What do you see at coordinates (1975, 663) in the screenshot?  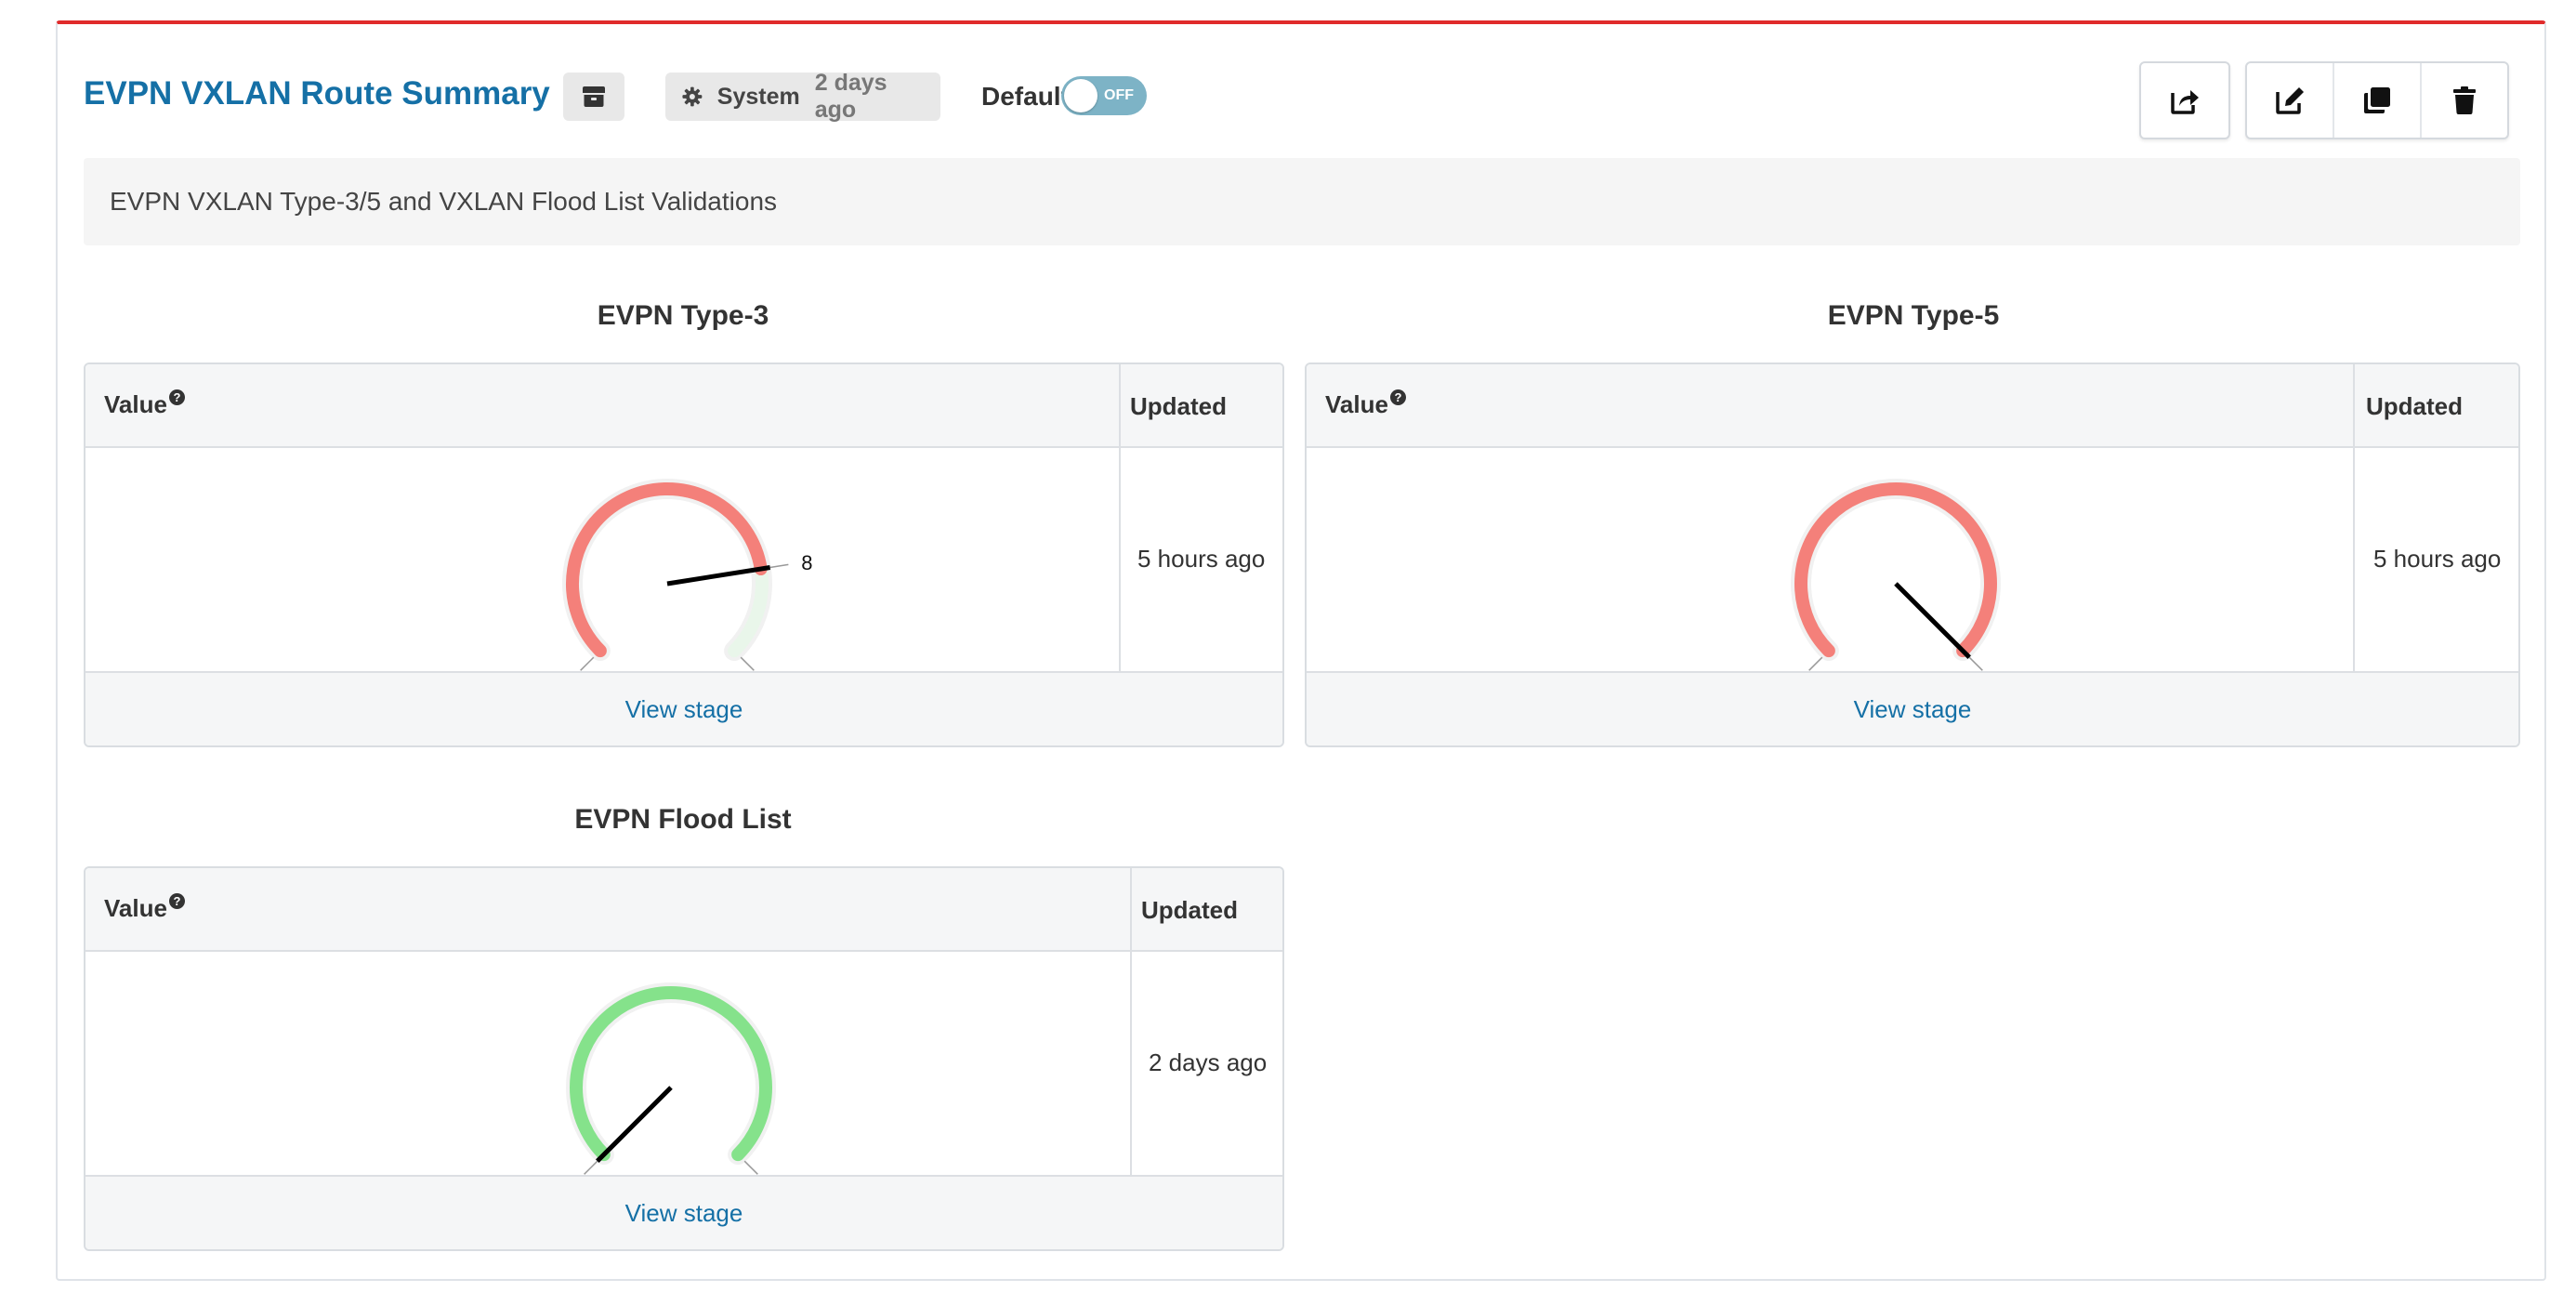 I see `gauge-max-tick` at bounding box center [1975, 663].